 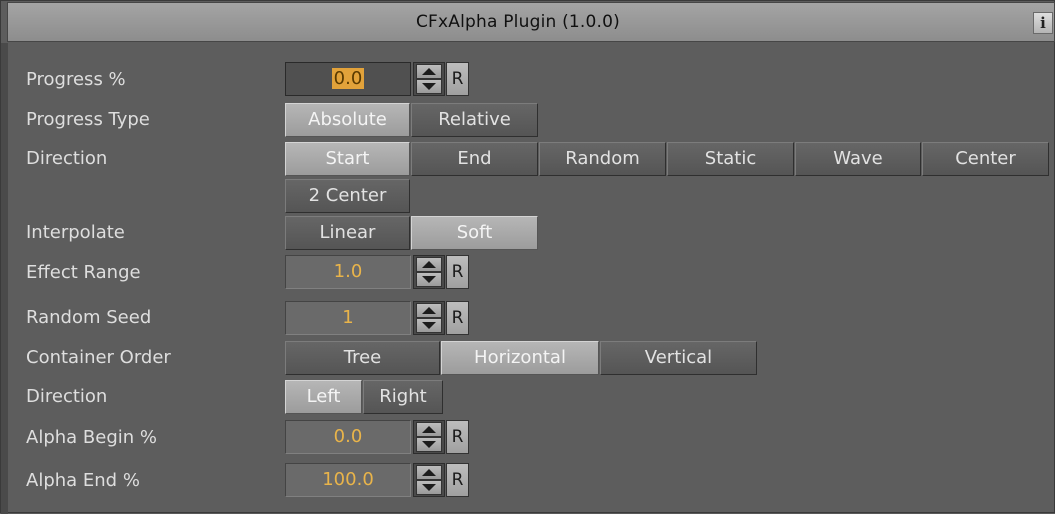 What do you see at coordinates (347, 159) in the screenshot?
I see `direction-start-button: Start` at bounding box center [347, 159].